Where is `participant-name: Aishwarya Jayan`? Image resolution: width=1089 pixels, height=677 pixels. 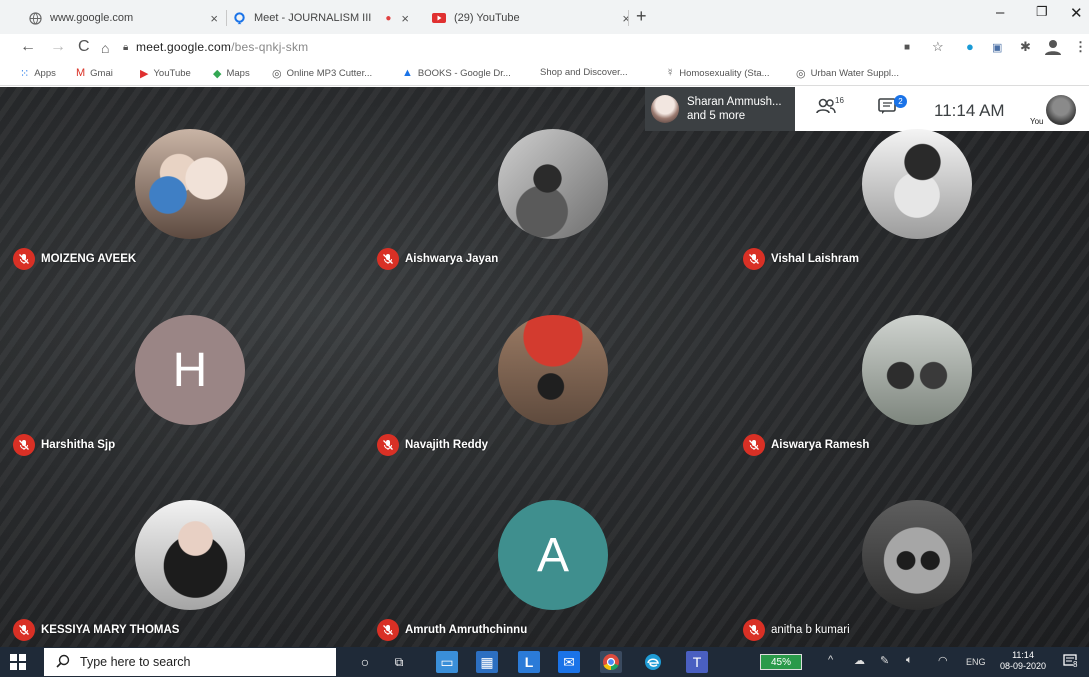
participant-name: Aishwarya Jayan is located at coordinates (452, 259).